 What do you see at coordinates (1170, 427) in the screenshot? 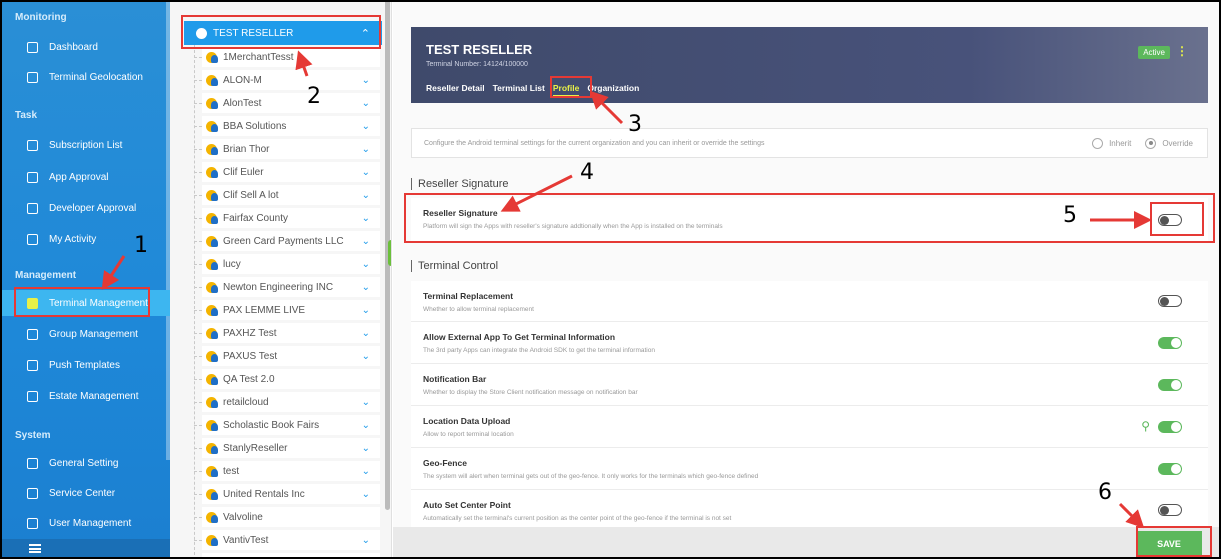
I see `location-upload-toggle` at bounding box center [1170, 427].